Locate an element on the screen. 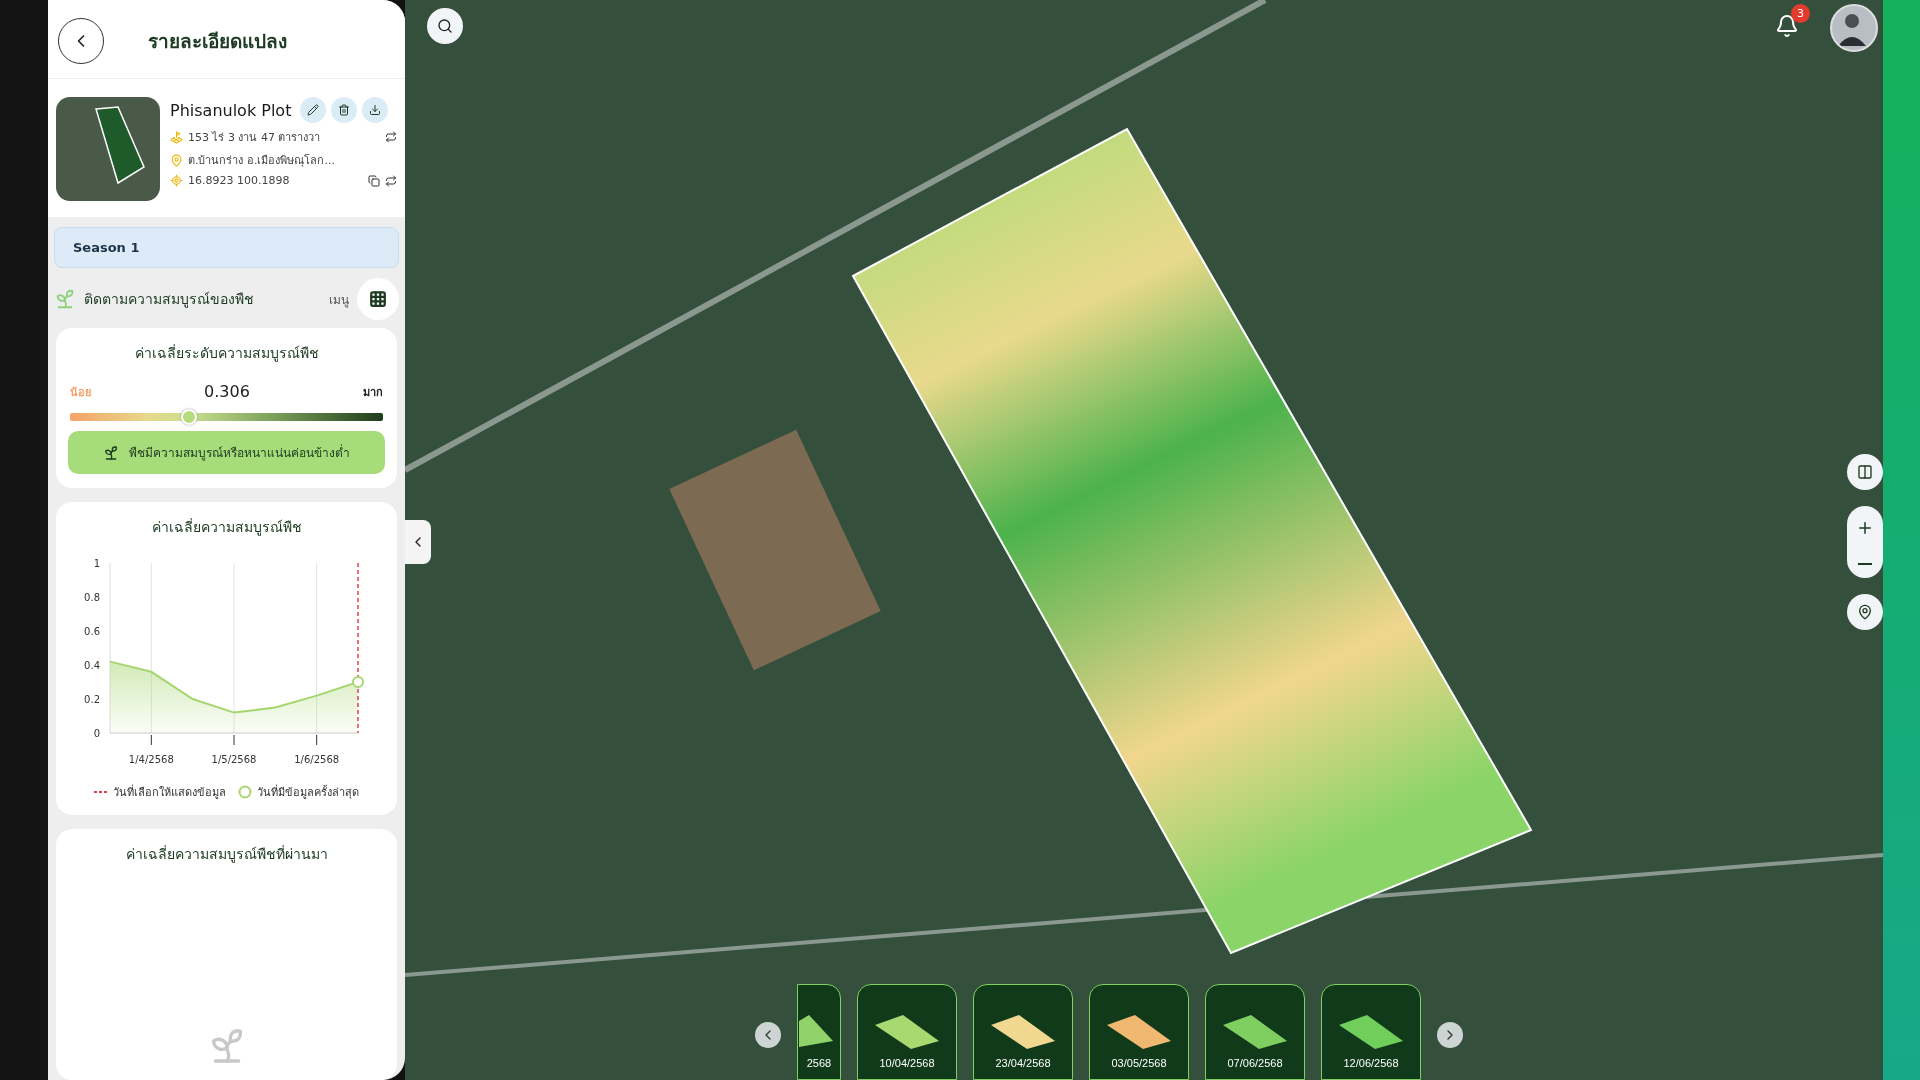 Image resolution: width=1920 pixels, height=1080 pixels. y-axis-label: 0.2 is located at coordinates (92, 699).